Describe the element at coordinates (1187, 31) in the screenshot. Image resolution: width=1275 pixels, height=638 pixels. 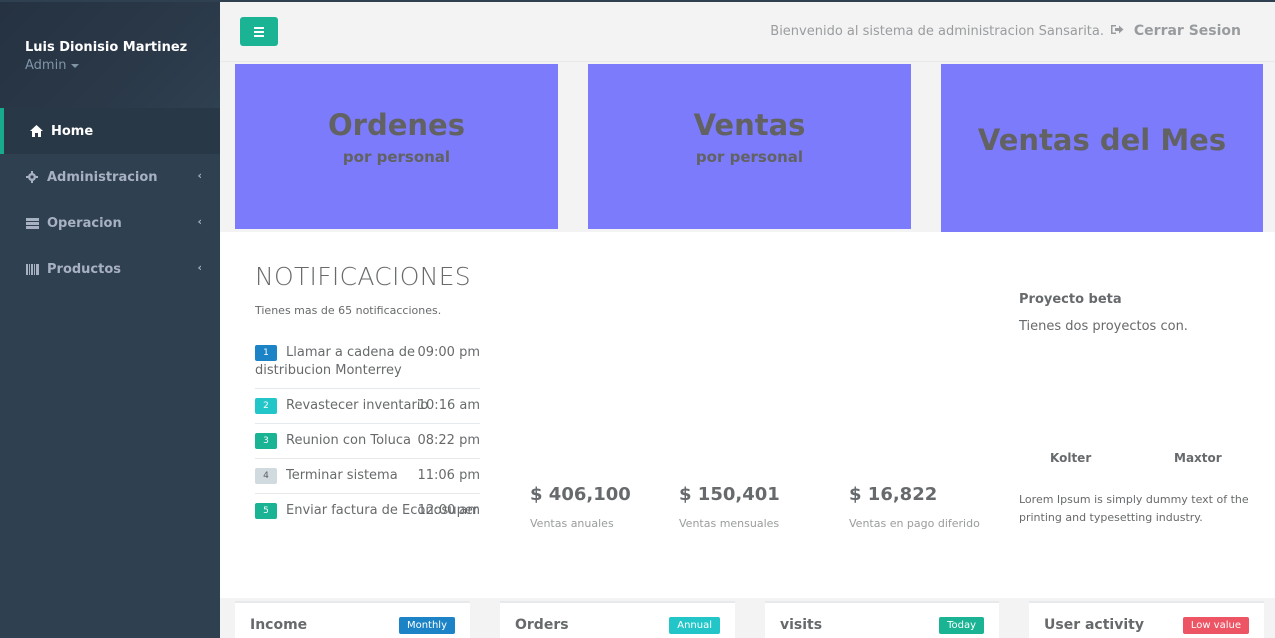
I see `logout-label: Cerrar Sesion` at that location.